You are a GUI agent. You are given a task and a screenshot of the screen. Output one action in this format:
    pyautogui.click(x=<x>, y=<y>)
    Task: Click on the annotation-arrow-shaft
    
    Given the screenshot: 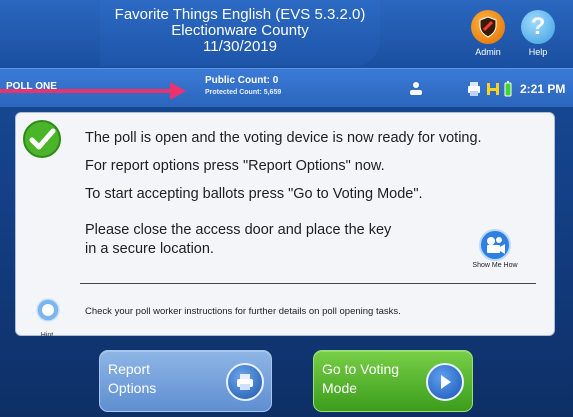 What is the action you would take?
    pyautogui.click(x=88, y=91)
    